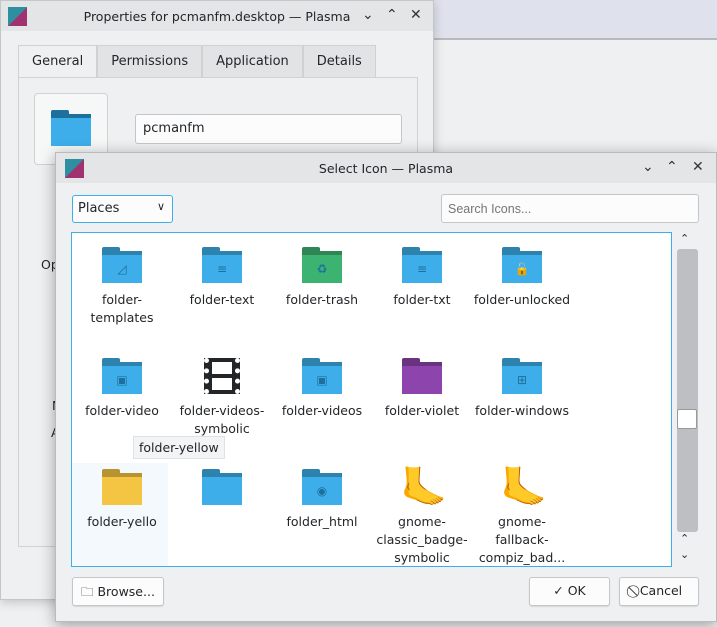 This screenshot has width=717, height=627. What do you see at coordinates (122, 410) in the screenshot?
I see `icon-label: folder-video` at bounding box center [122, 410].